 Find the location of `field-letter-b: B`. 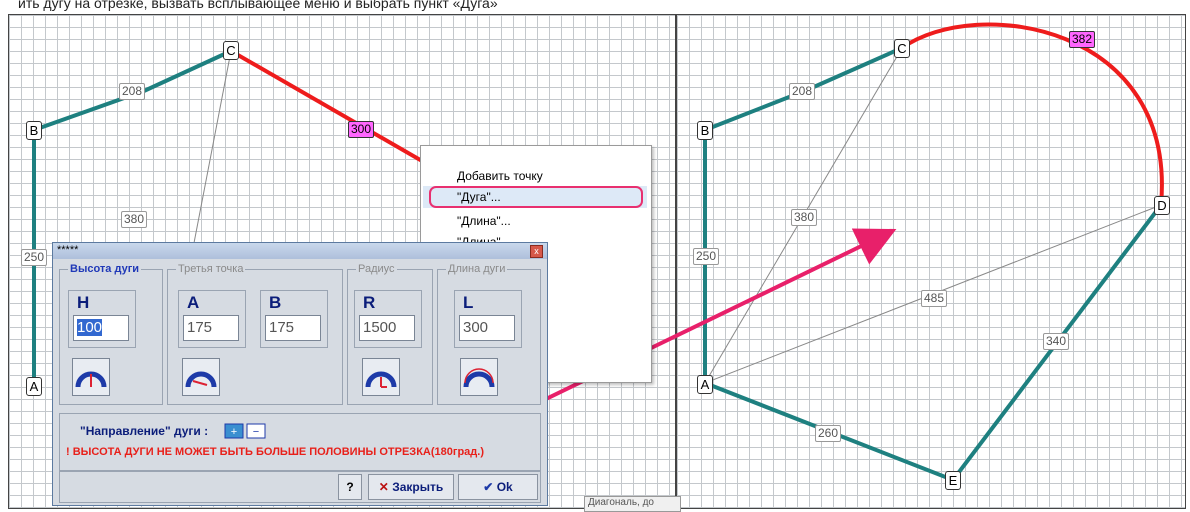

field-letter-b: B is located at coordinates (275, 302).